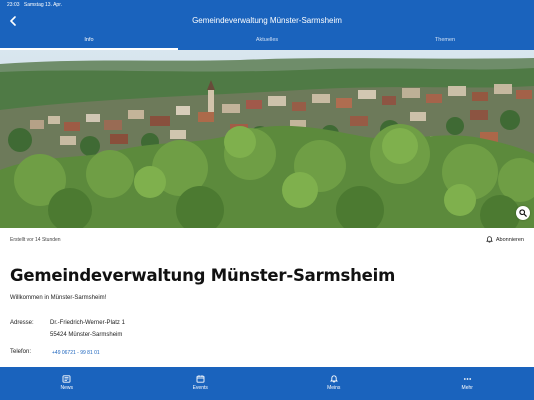 This screenshot has width=534, height=400. I want to click on phone-link: +49 06721 - 99 81 01, so click(76, 353).